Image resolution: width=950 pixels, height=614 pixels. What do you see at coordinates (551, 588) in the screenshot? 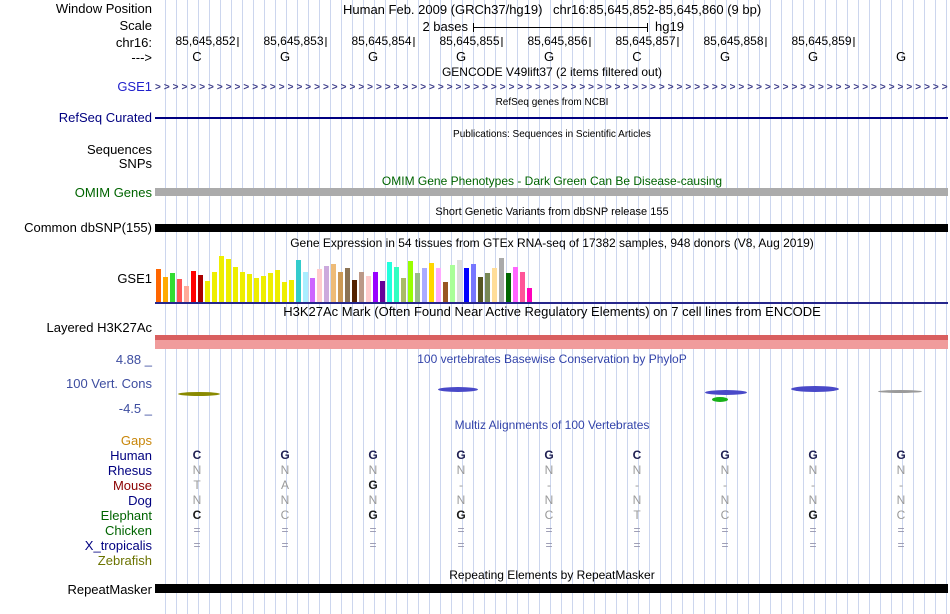
I see `repeatmasker-item` at bounding box center [551, 588].